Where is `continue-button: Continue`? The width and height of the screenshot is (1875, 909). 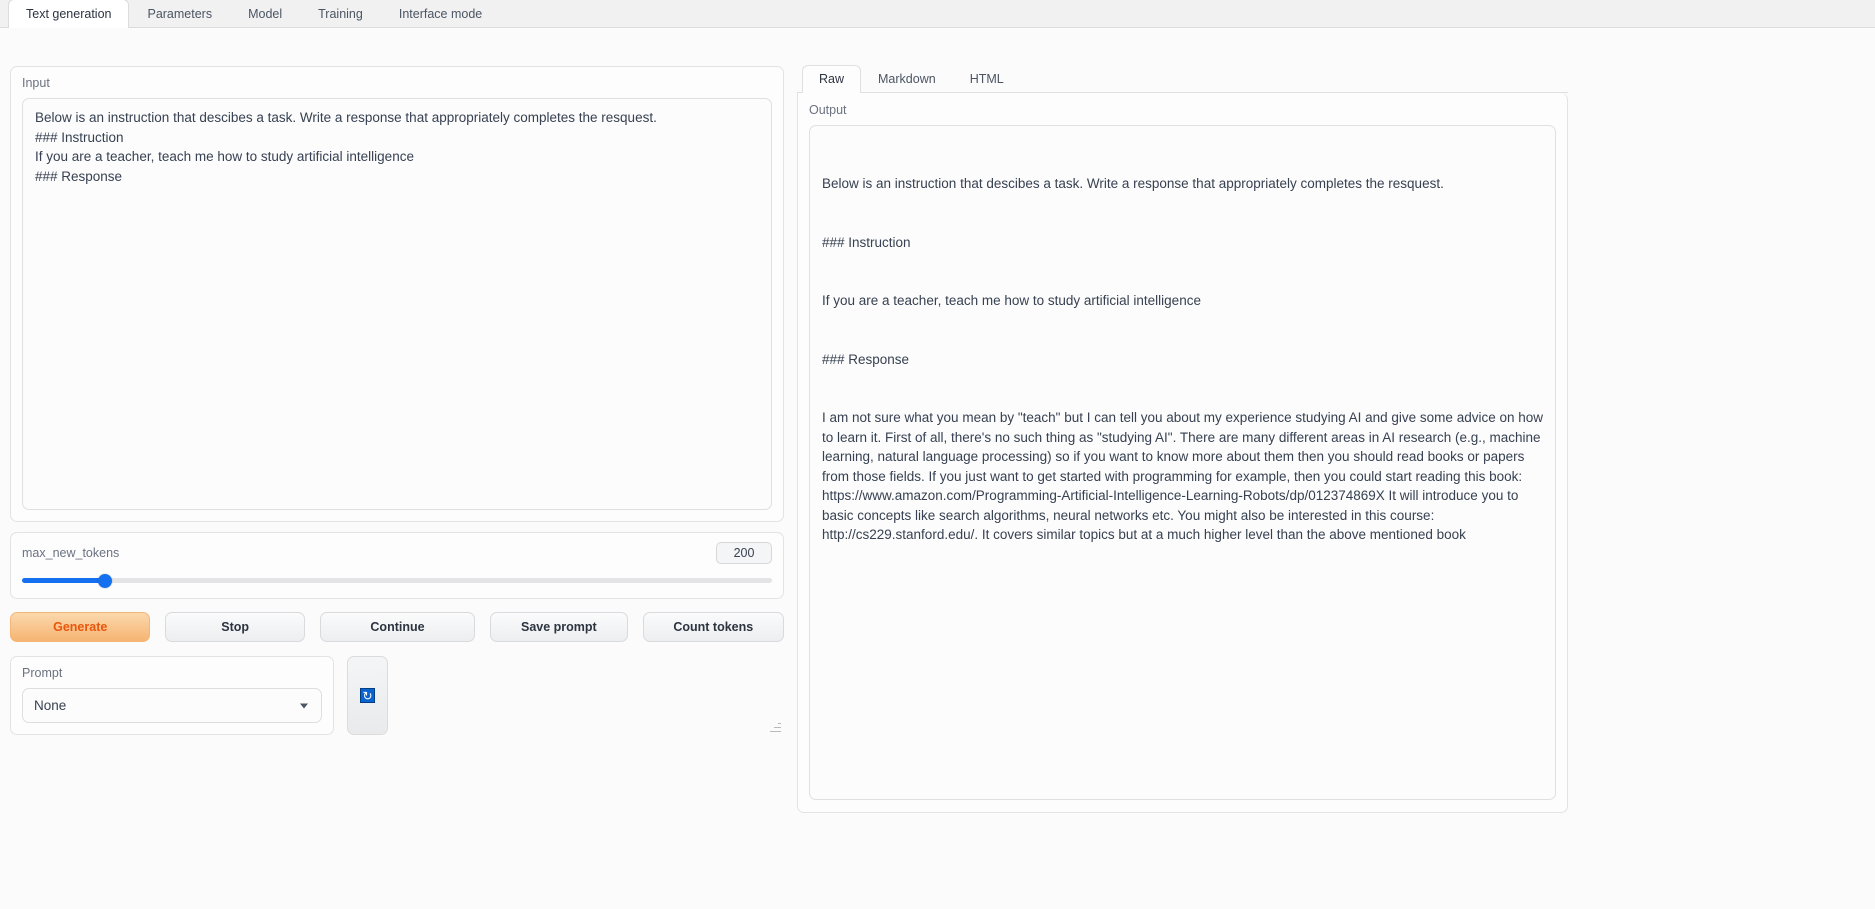
continue-button: Continue is located at coordinates (397, 627).